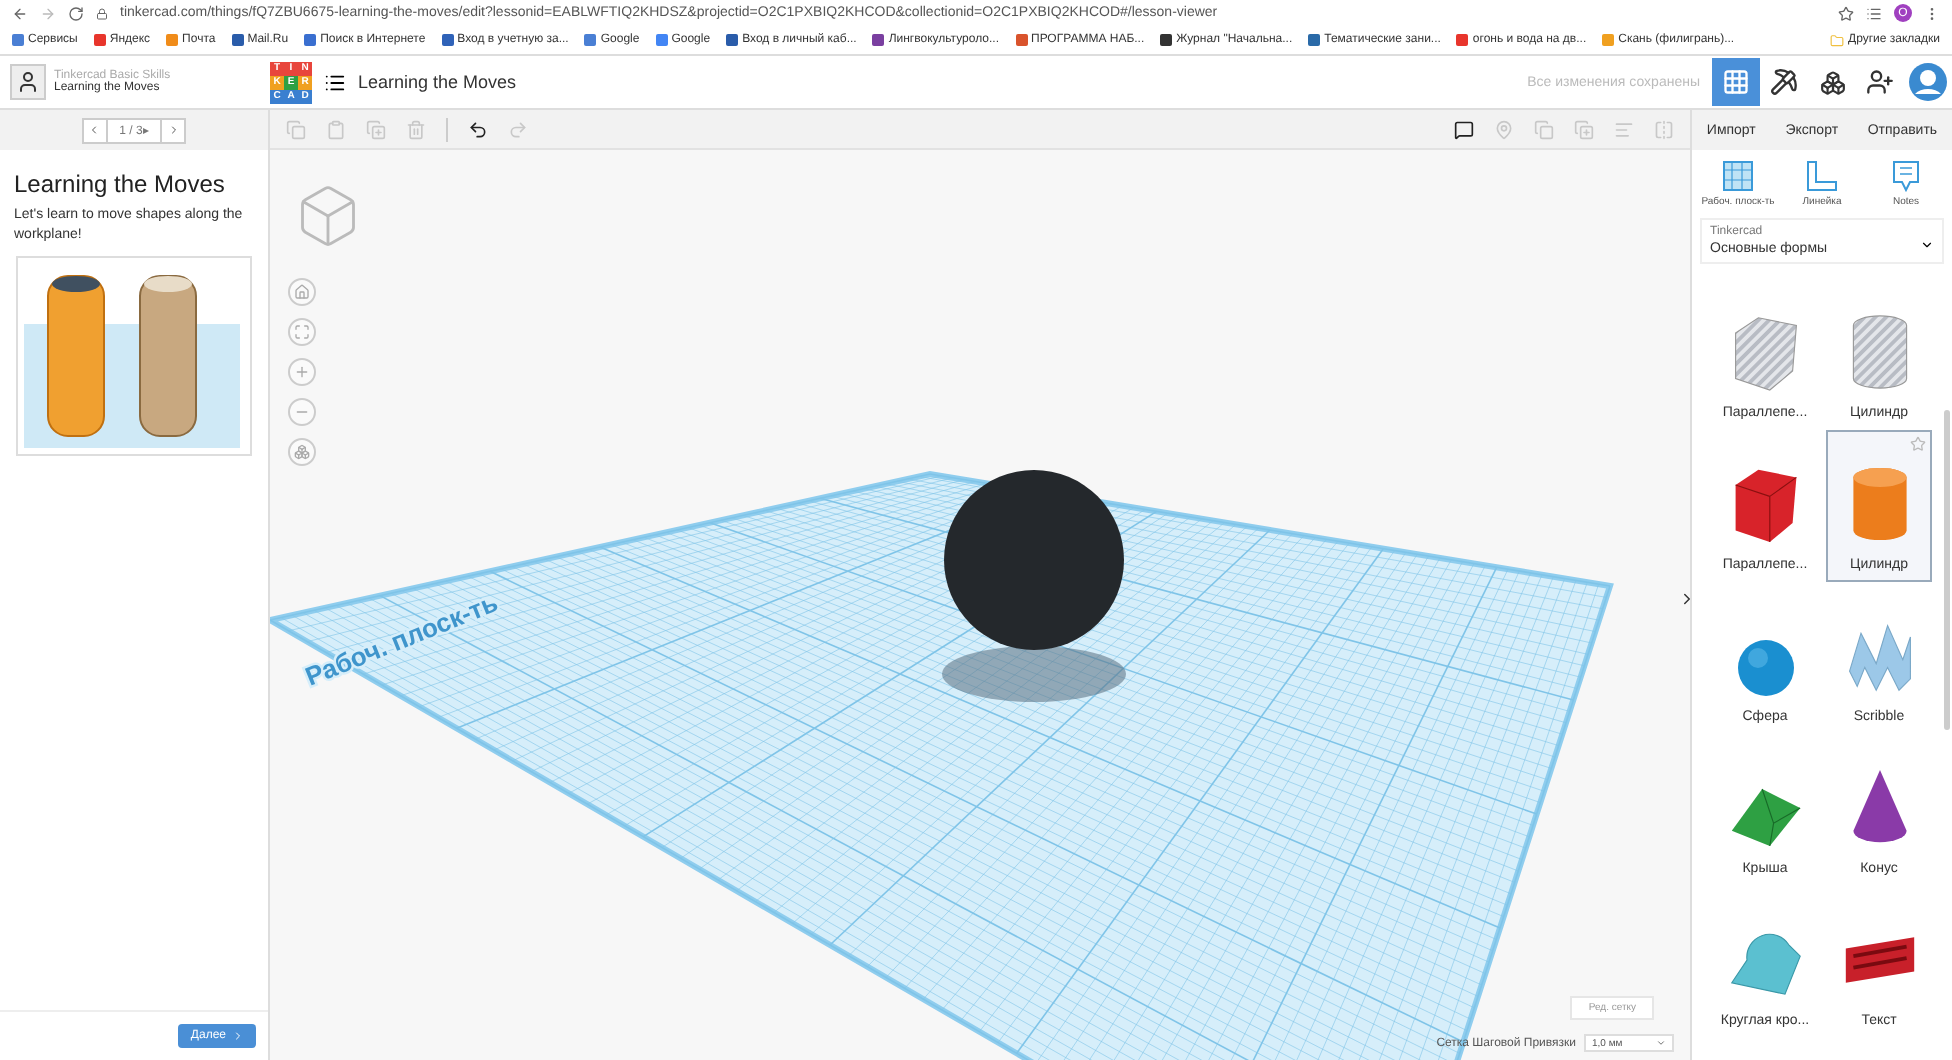  What do you see at coordinates (120, 184) in the screenshot?
I see `lesson-title: Learning the Moves` at bounding box center [120, 184].